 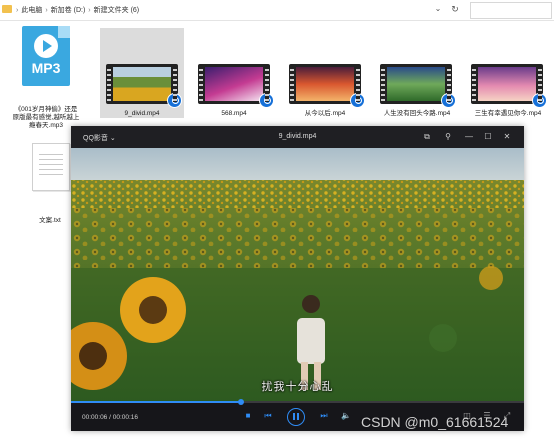 I want to click on pause-button, so click(x=296, y=417).